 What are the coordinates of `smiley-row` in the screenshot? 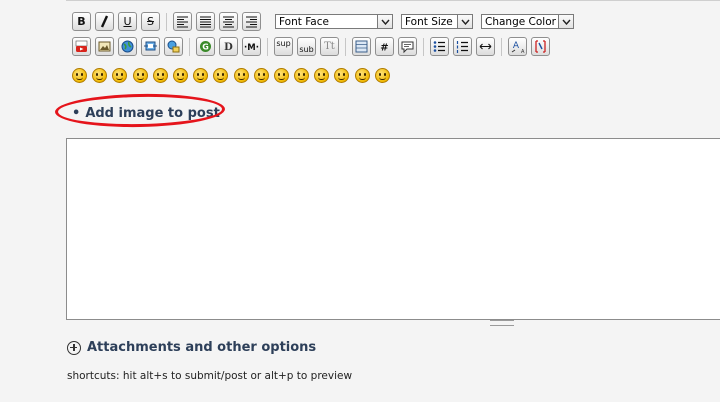 It's located at (233, 75).